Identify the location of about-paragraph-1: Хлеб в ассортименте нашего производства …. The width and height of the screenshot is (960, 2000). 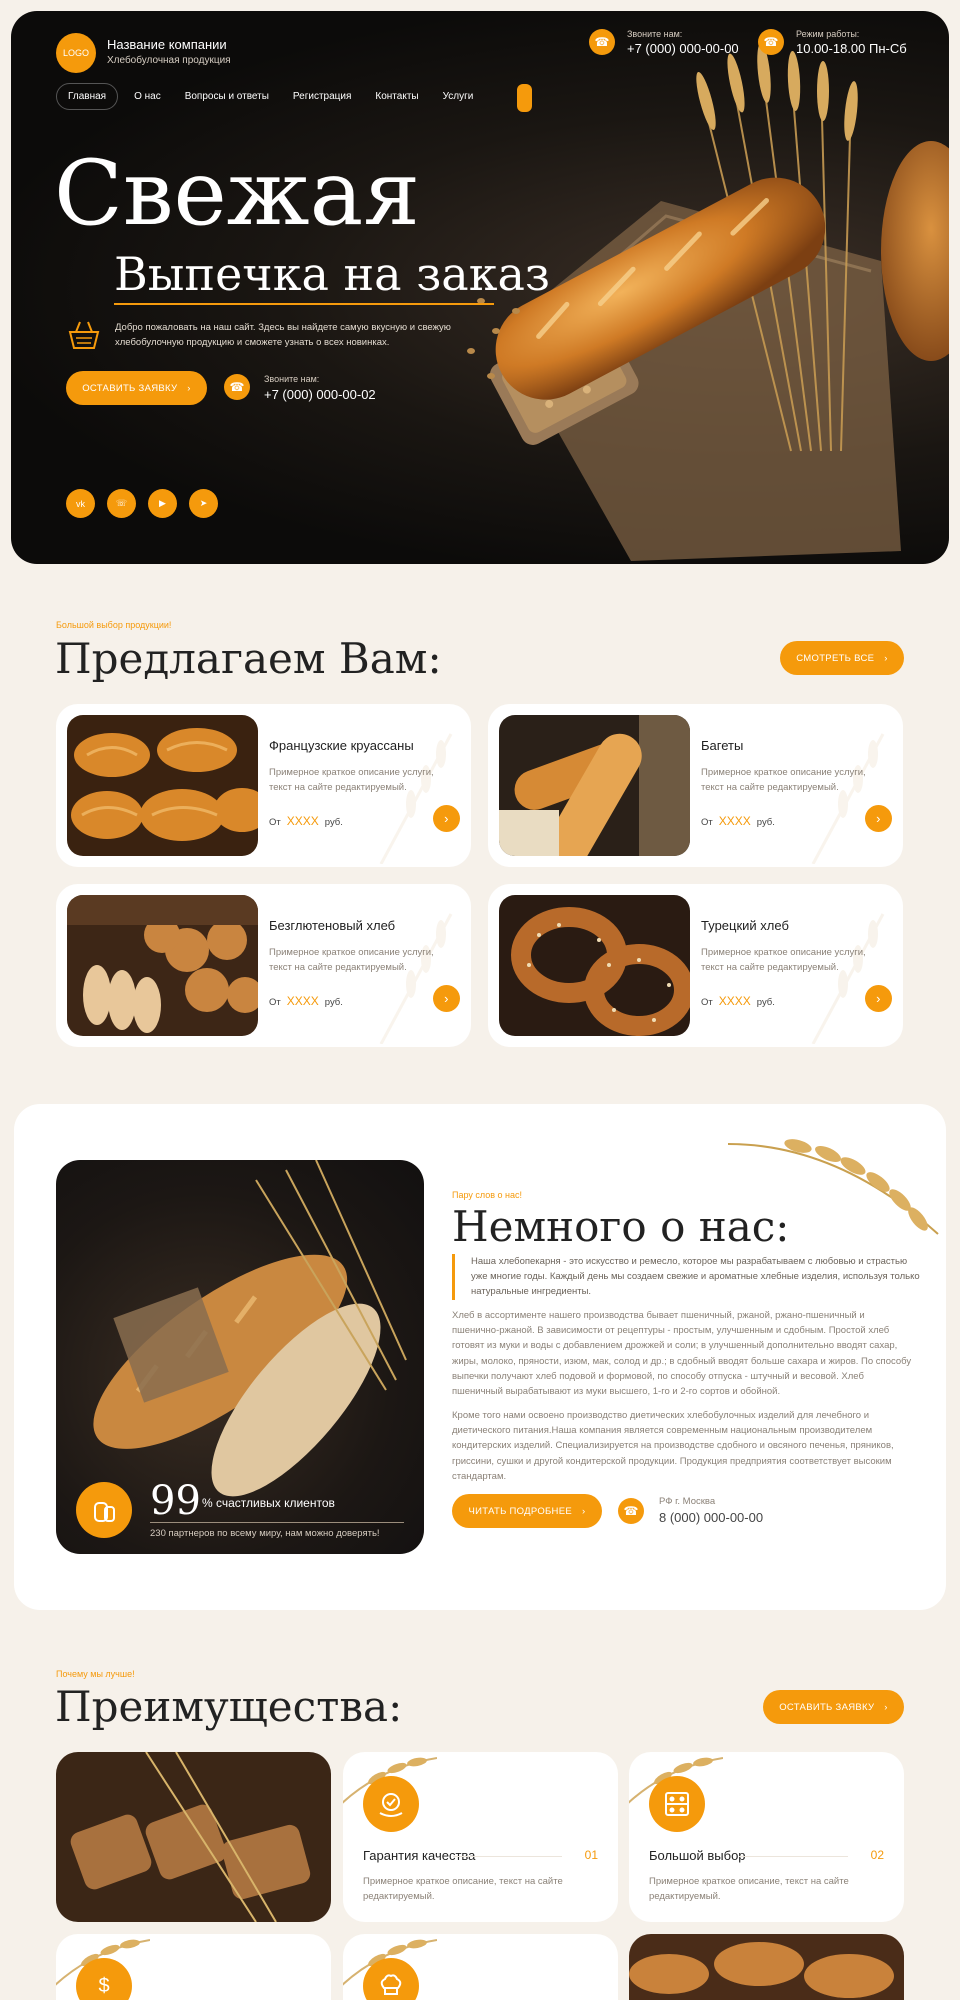
(682, 1353).